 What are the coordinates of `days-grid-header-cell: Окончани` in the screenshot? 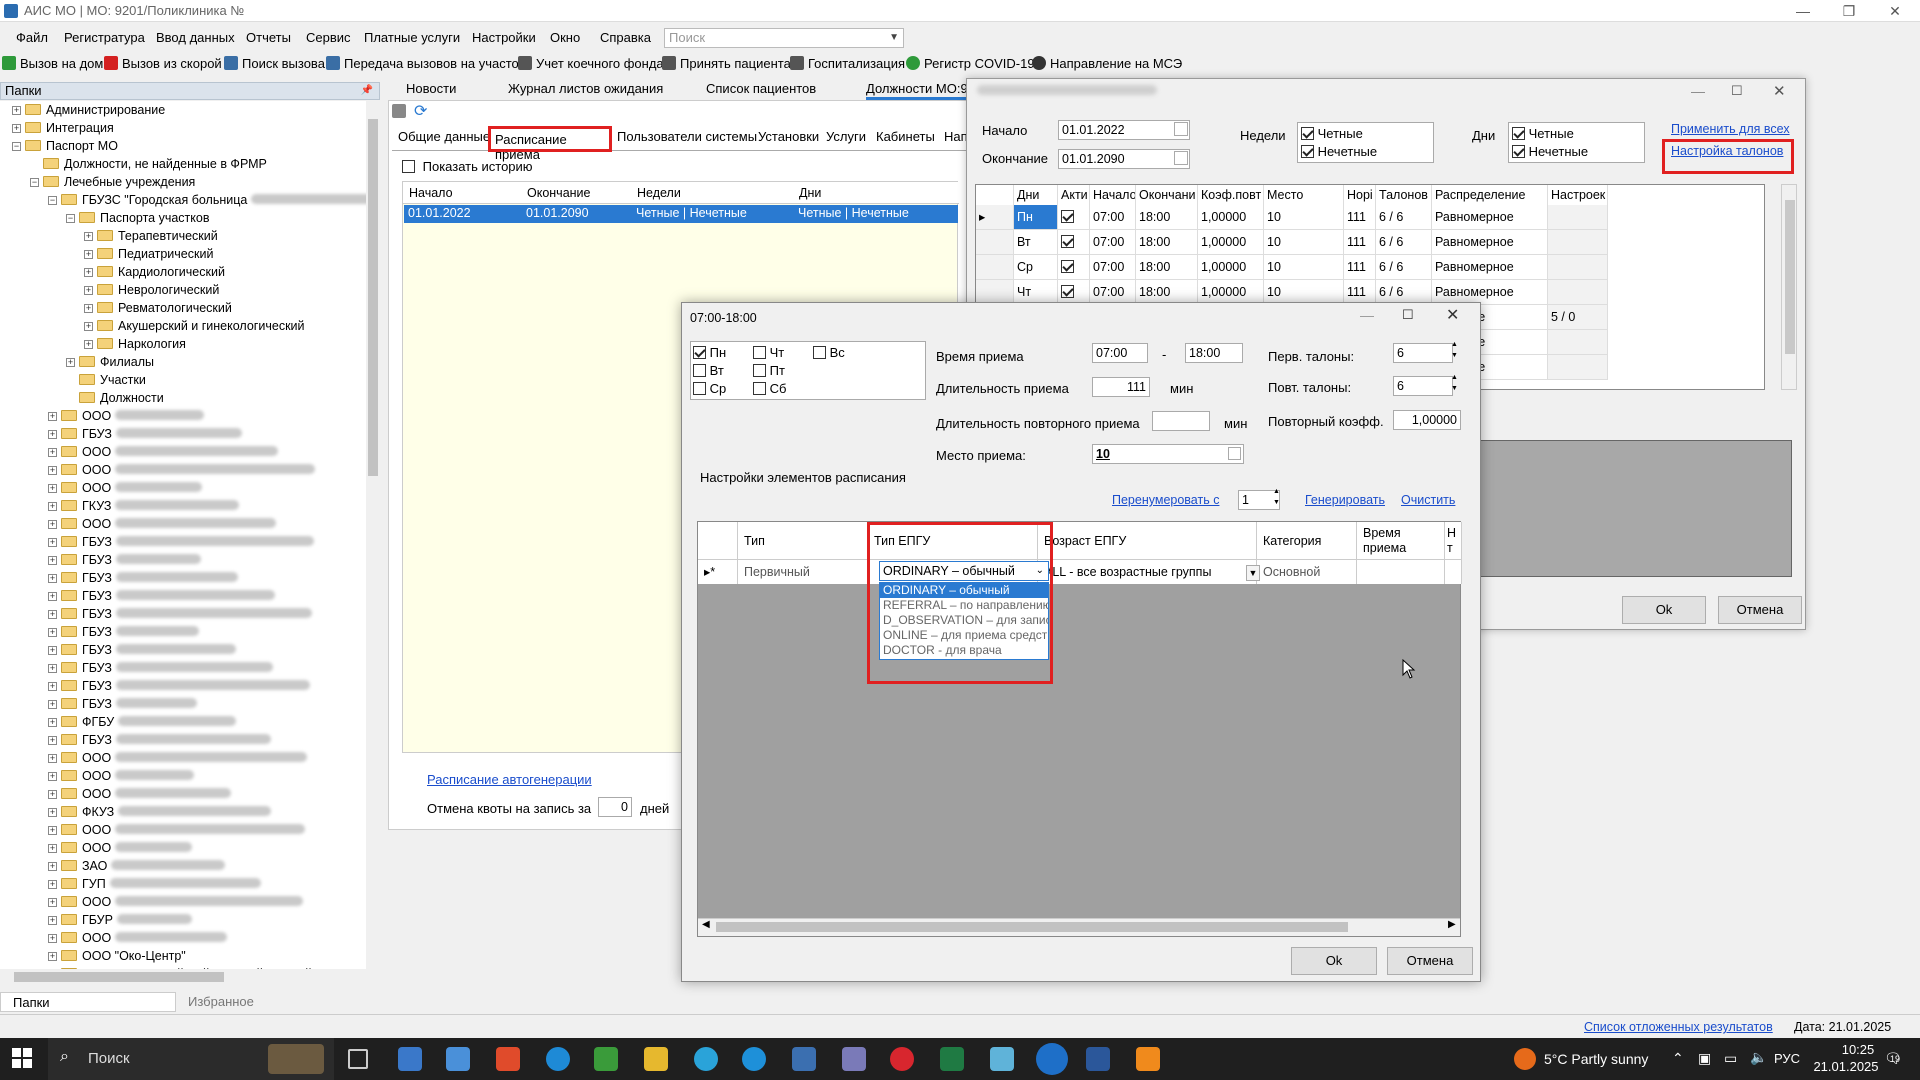 It's located at (1167, 195).